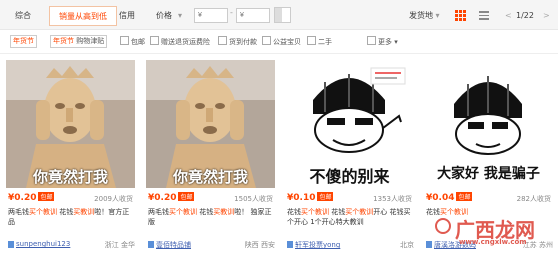 Image resolution: width=558 pixels, height=259 pixels. I want to click on newyear-tag: 年货节, so click(23, 41).